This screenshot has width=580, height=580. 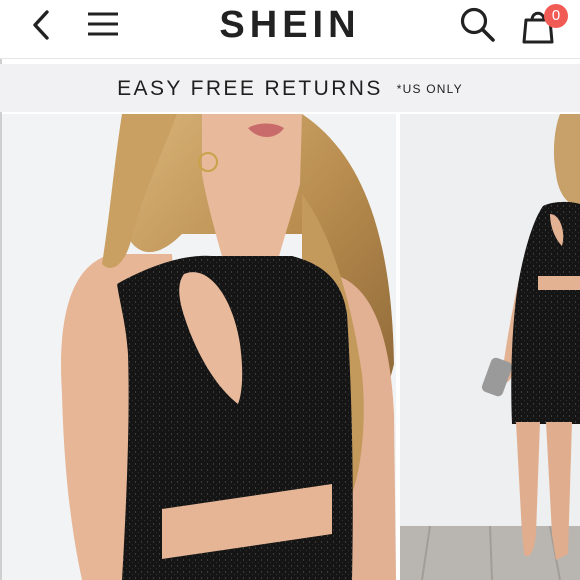 I want to click on promo-text: EASY FREE RETURNS, so click(x=250, y=88).